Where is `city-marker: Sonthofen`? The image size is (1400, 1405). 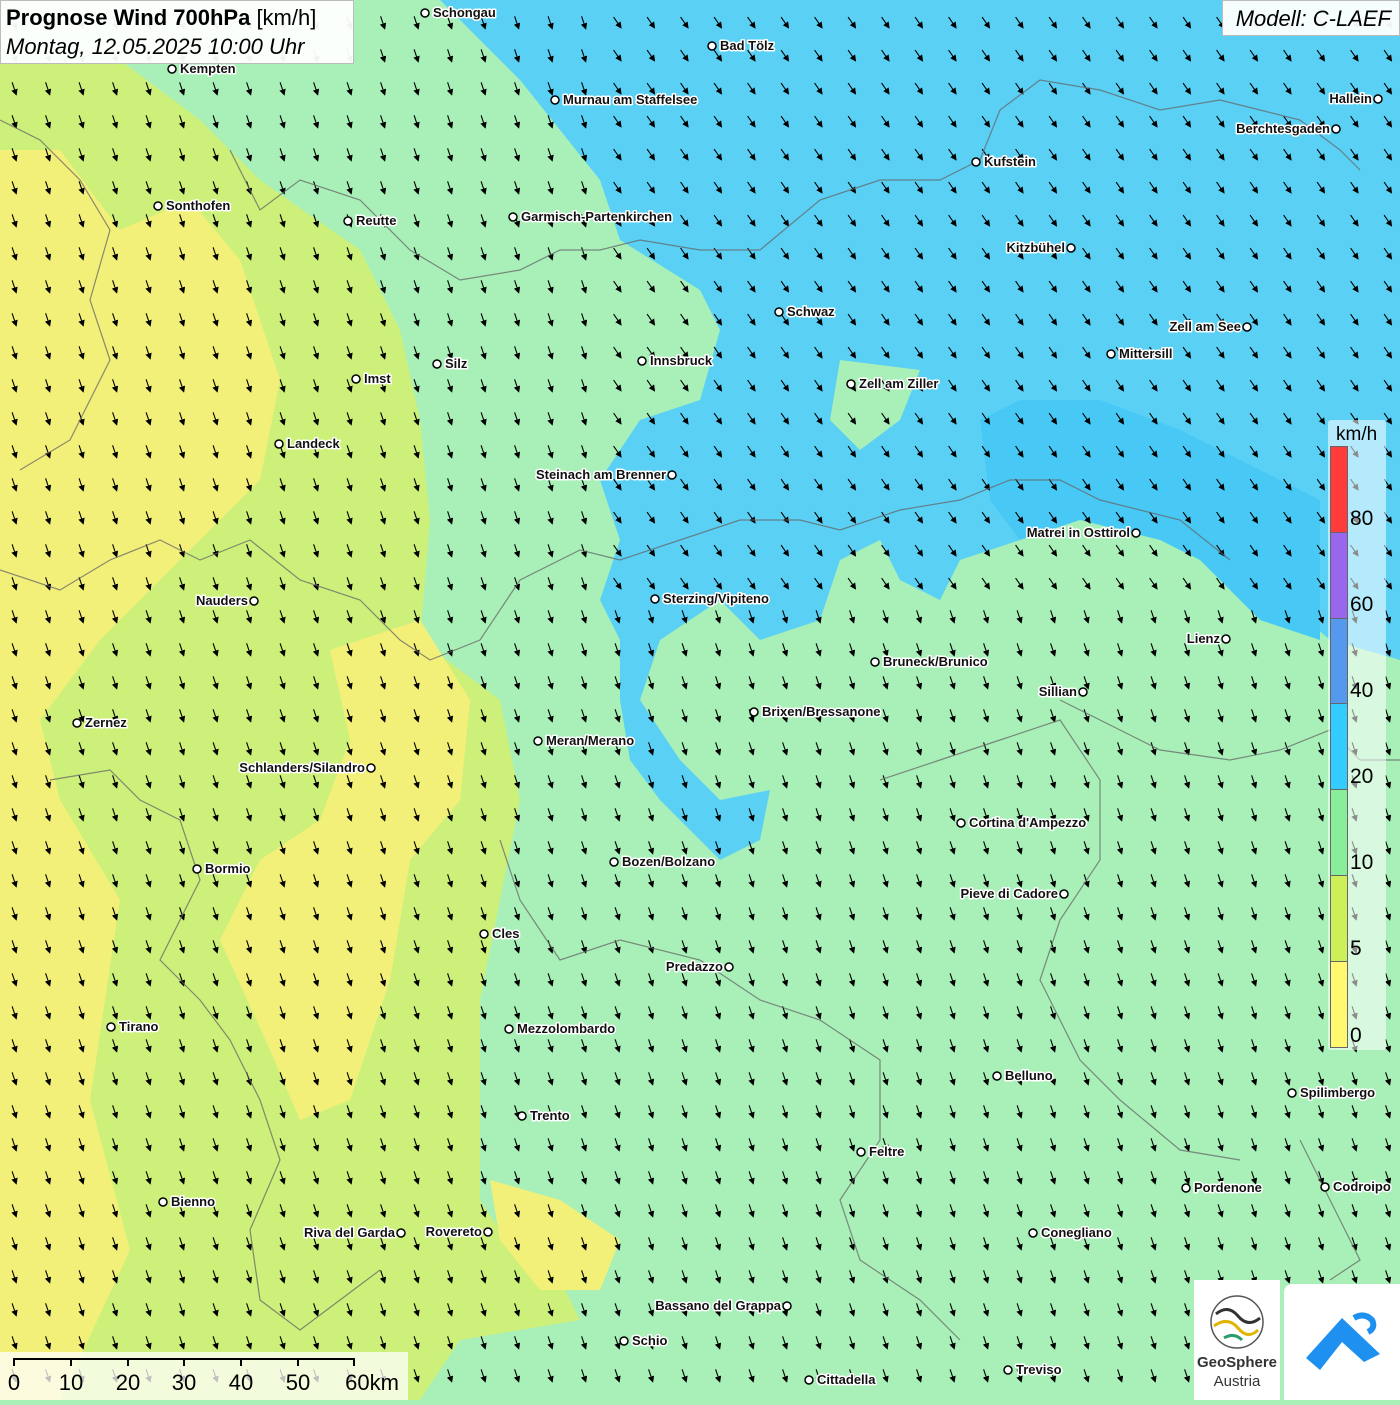
city-marker: Sonthofen is located at coordinates (192, 206).